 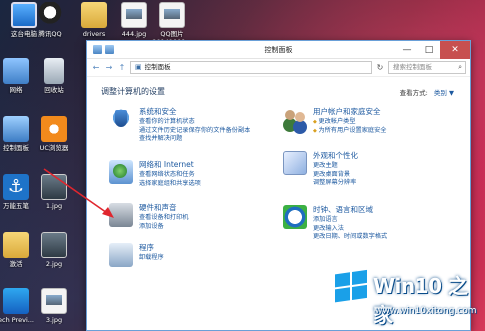 What do you see at coordinates (335, 166) in the screenshot?
I see `category-link: 更改主题` at bounding box center [335, 166].